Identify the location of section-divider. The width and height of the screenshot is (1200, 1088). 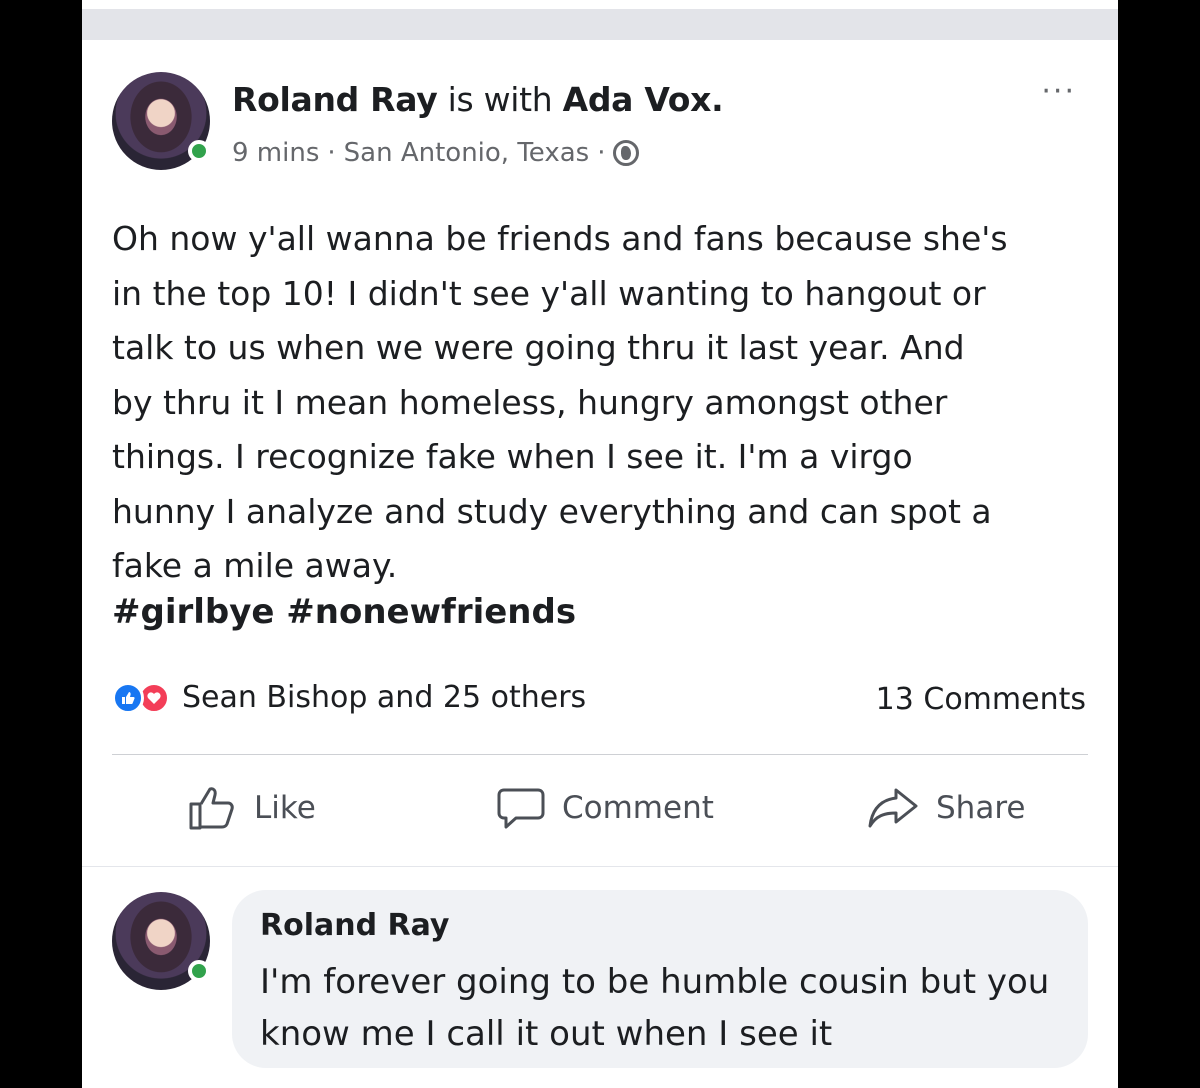
(600, 866).